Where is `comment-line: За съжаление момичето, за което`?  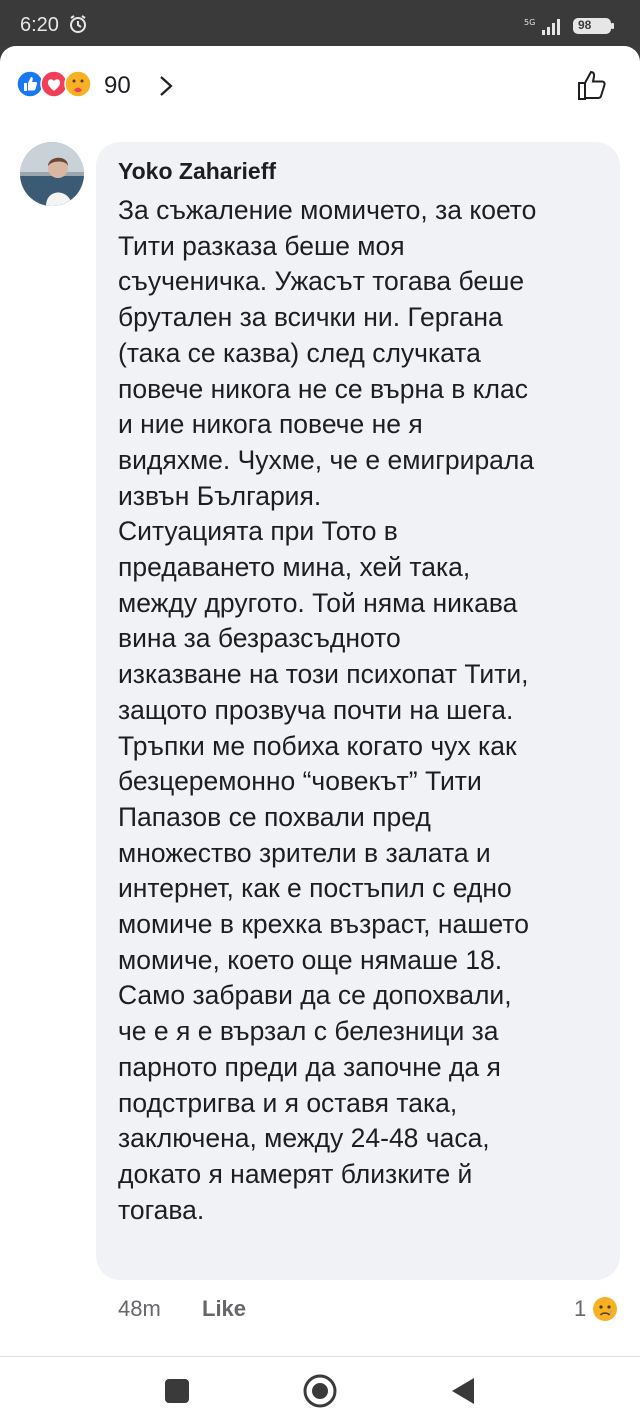
comment-line: За съжаление момичето, за което is located at coordinates (327, 210).